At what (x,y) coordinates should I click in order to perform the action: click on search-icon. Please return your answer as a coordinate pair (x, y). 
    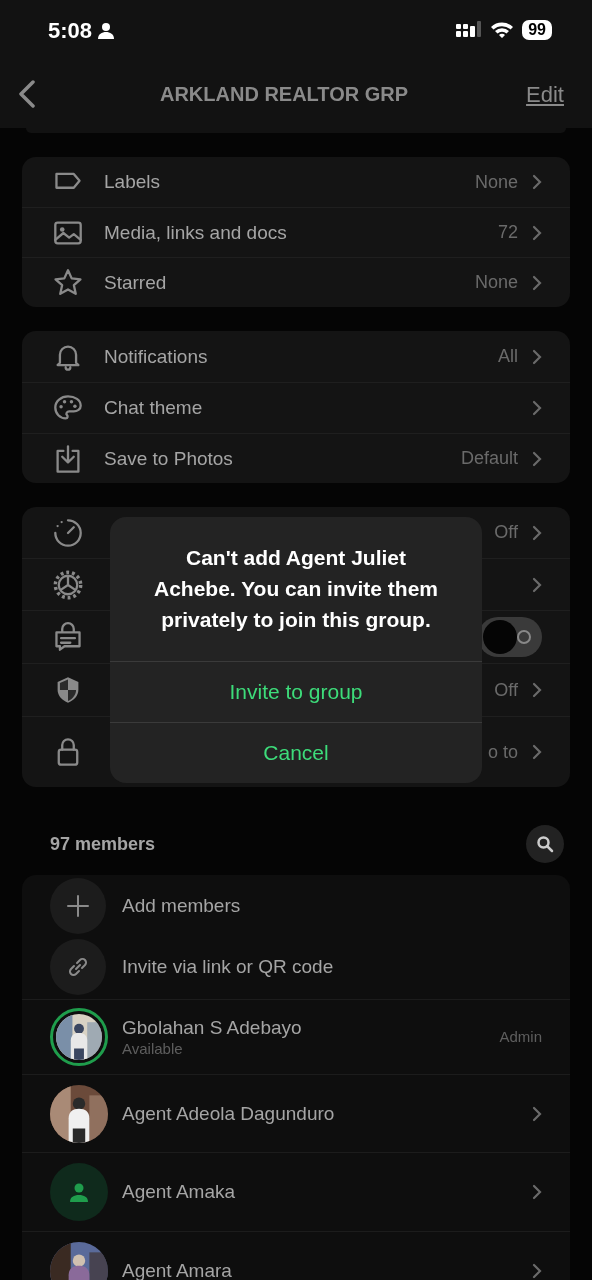
    Looking at the image, I should click on (545, 844).